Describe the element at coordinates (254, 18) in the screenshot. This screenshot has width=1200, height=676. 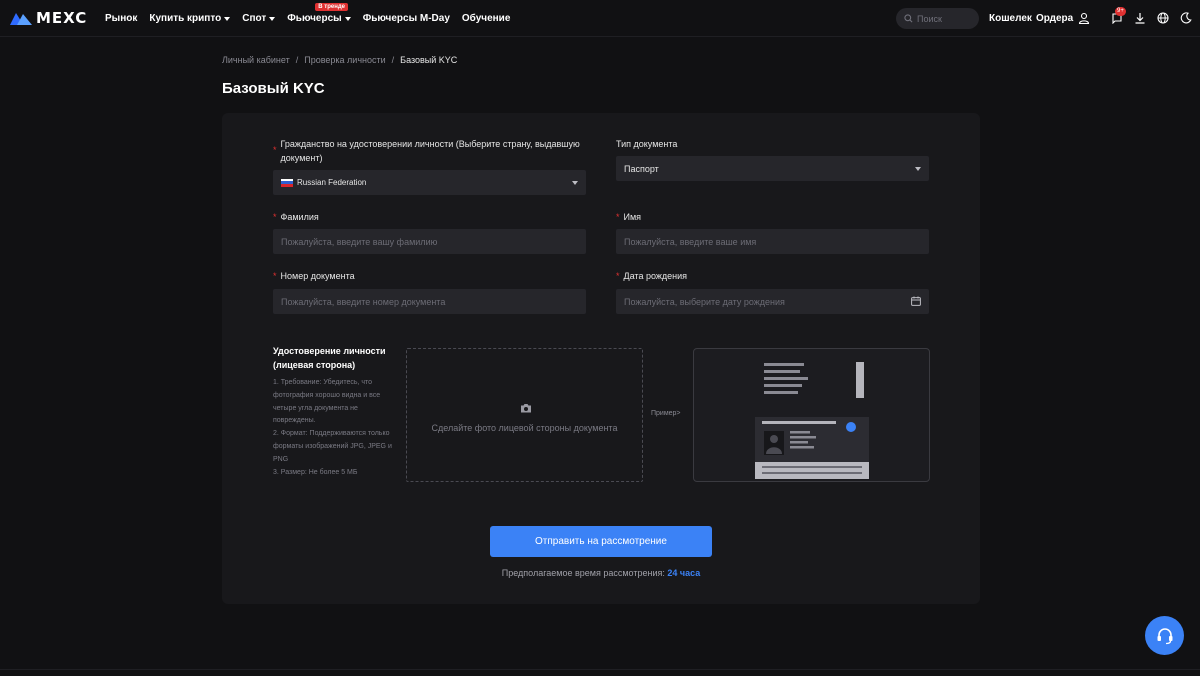
I see `nav-spot-label: Спот` at that location.